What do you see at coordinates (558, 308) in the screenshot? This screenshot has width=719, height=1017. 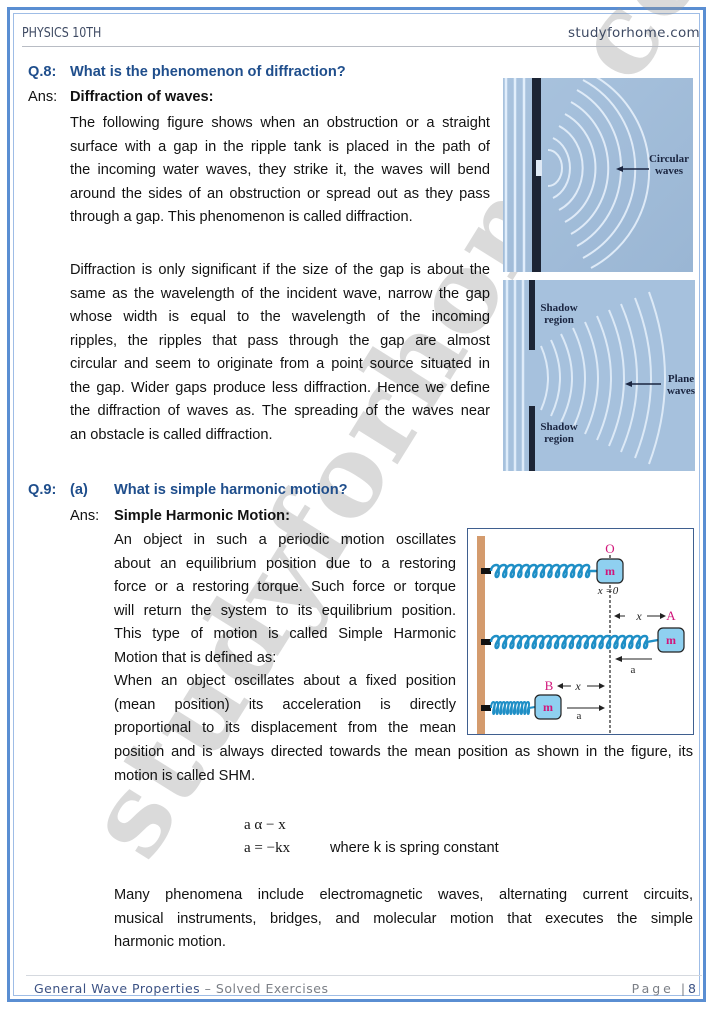 I see `shadow-top-label-1: Shadow` at bounding box center [558, 308].